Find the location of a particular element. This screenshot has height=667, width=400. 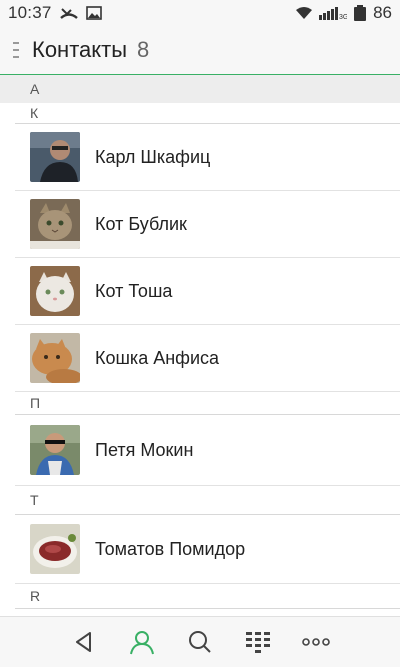

contact-count: 8 is located at coordinates (143, 49).